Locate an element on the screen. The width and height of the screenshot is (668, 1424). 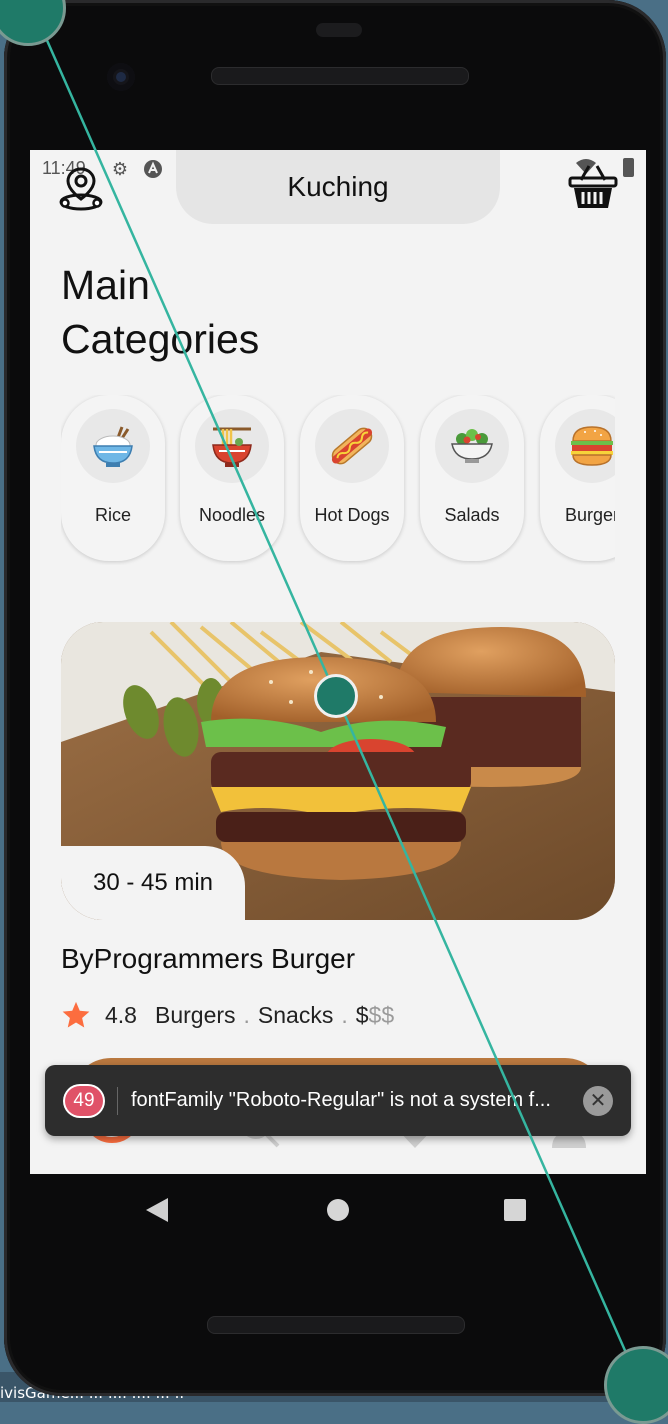
restaurant-meta: 4.8 Burgers . Snacks . $ $$ is located at coordinates (227, 1015).